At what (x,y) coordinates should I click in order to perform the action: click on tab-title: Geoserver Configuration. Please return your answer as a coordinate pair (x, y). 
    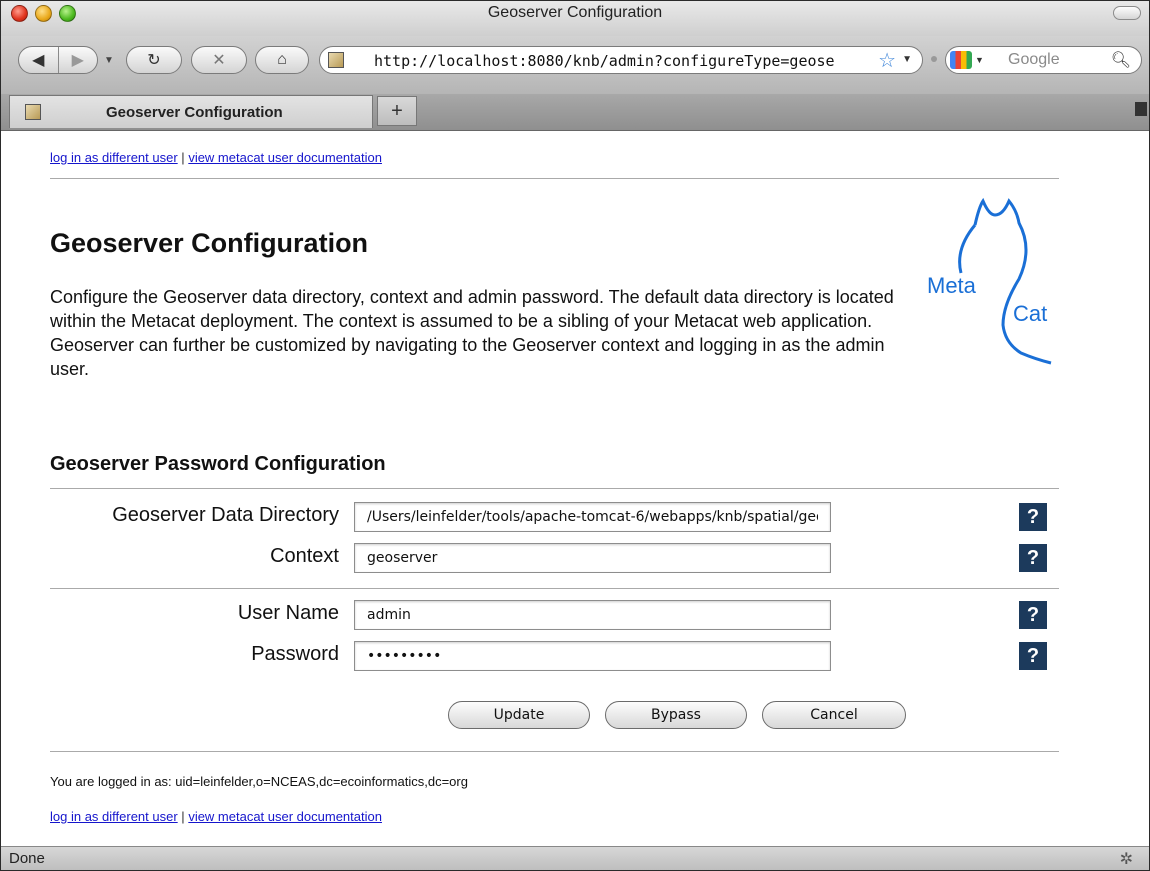
    Looking at the image, I should click on (194, 112).